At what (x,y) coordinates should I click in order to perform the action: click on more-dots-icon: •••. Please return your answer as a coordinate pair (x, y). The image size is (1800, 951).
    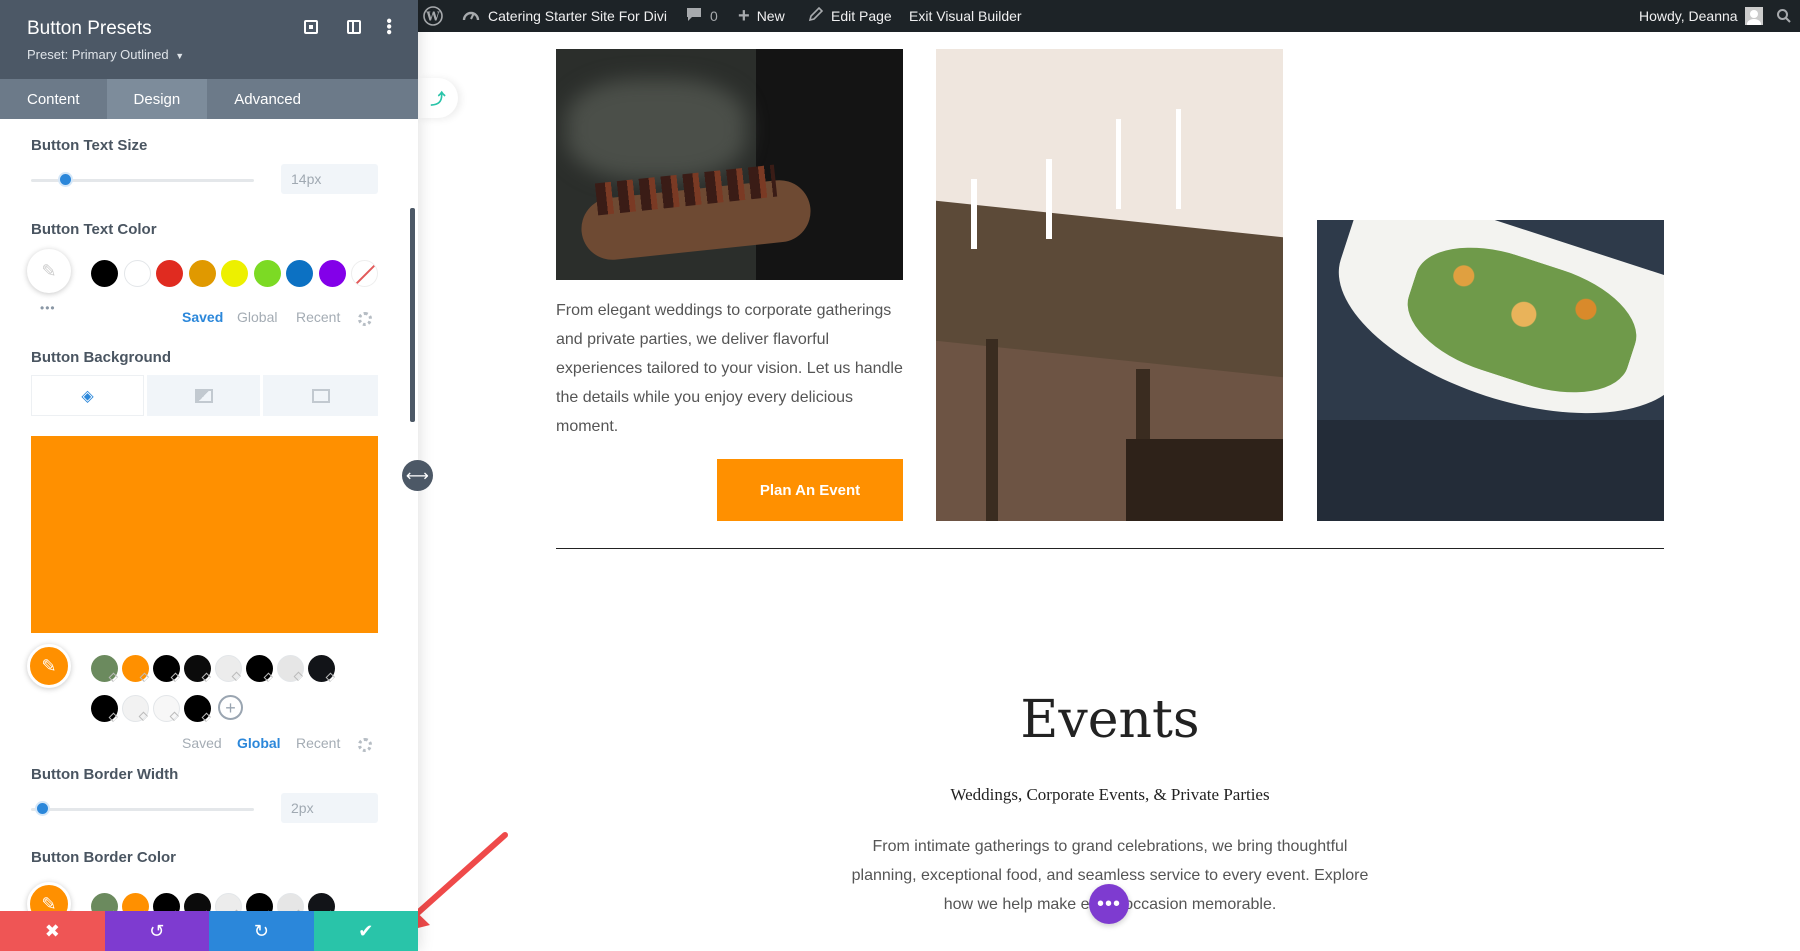
    Looking at the image, I should click on (1108, 904).